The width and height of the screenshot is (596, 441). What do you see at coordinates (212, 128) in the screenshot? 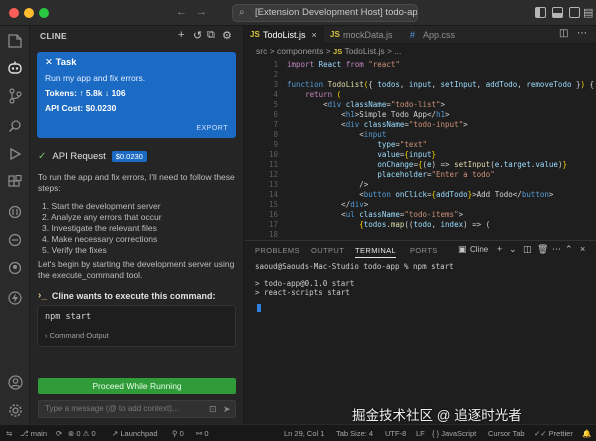
I see `export-button: EXPORT` at bounding box center [212, 128].